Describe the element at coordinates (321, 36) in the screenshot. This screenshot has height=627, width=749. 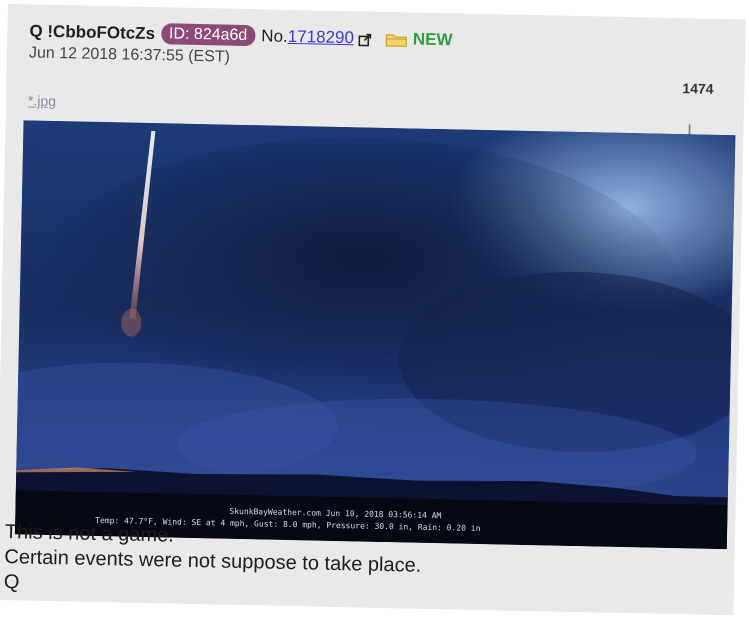
I see `post-number-link: 1718290` at that location.